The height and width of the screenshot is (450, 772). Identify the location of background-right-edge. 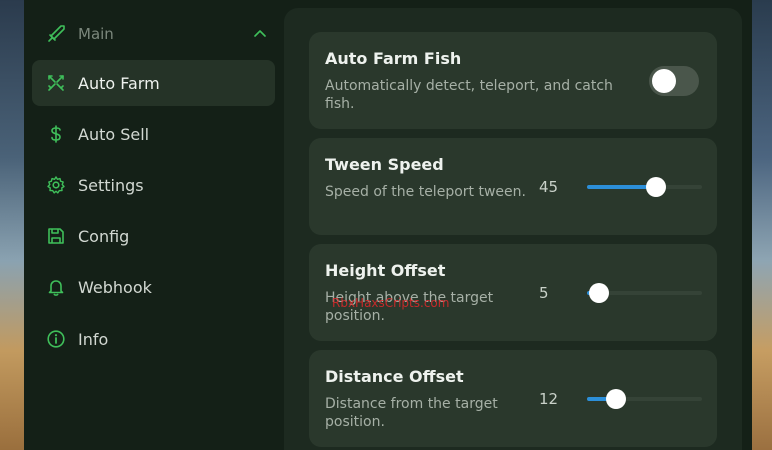
(761, 225).